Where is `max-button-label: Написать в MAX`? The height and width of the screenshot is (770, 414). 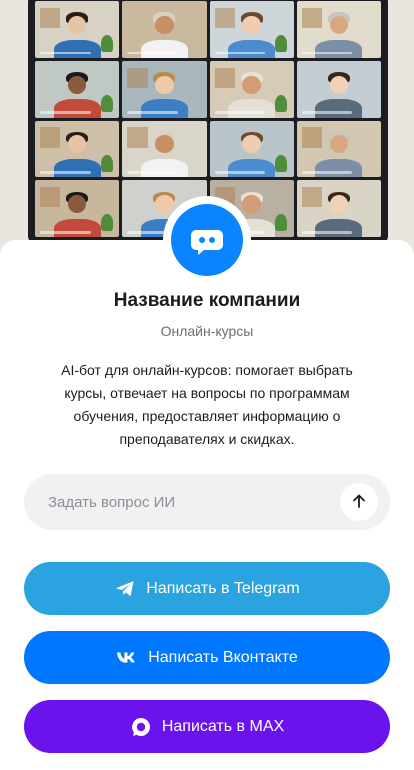 max-button-label: Написать в MAX is located at coordinates (223, 726).